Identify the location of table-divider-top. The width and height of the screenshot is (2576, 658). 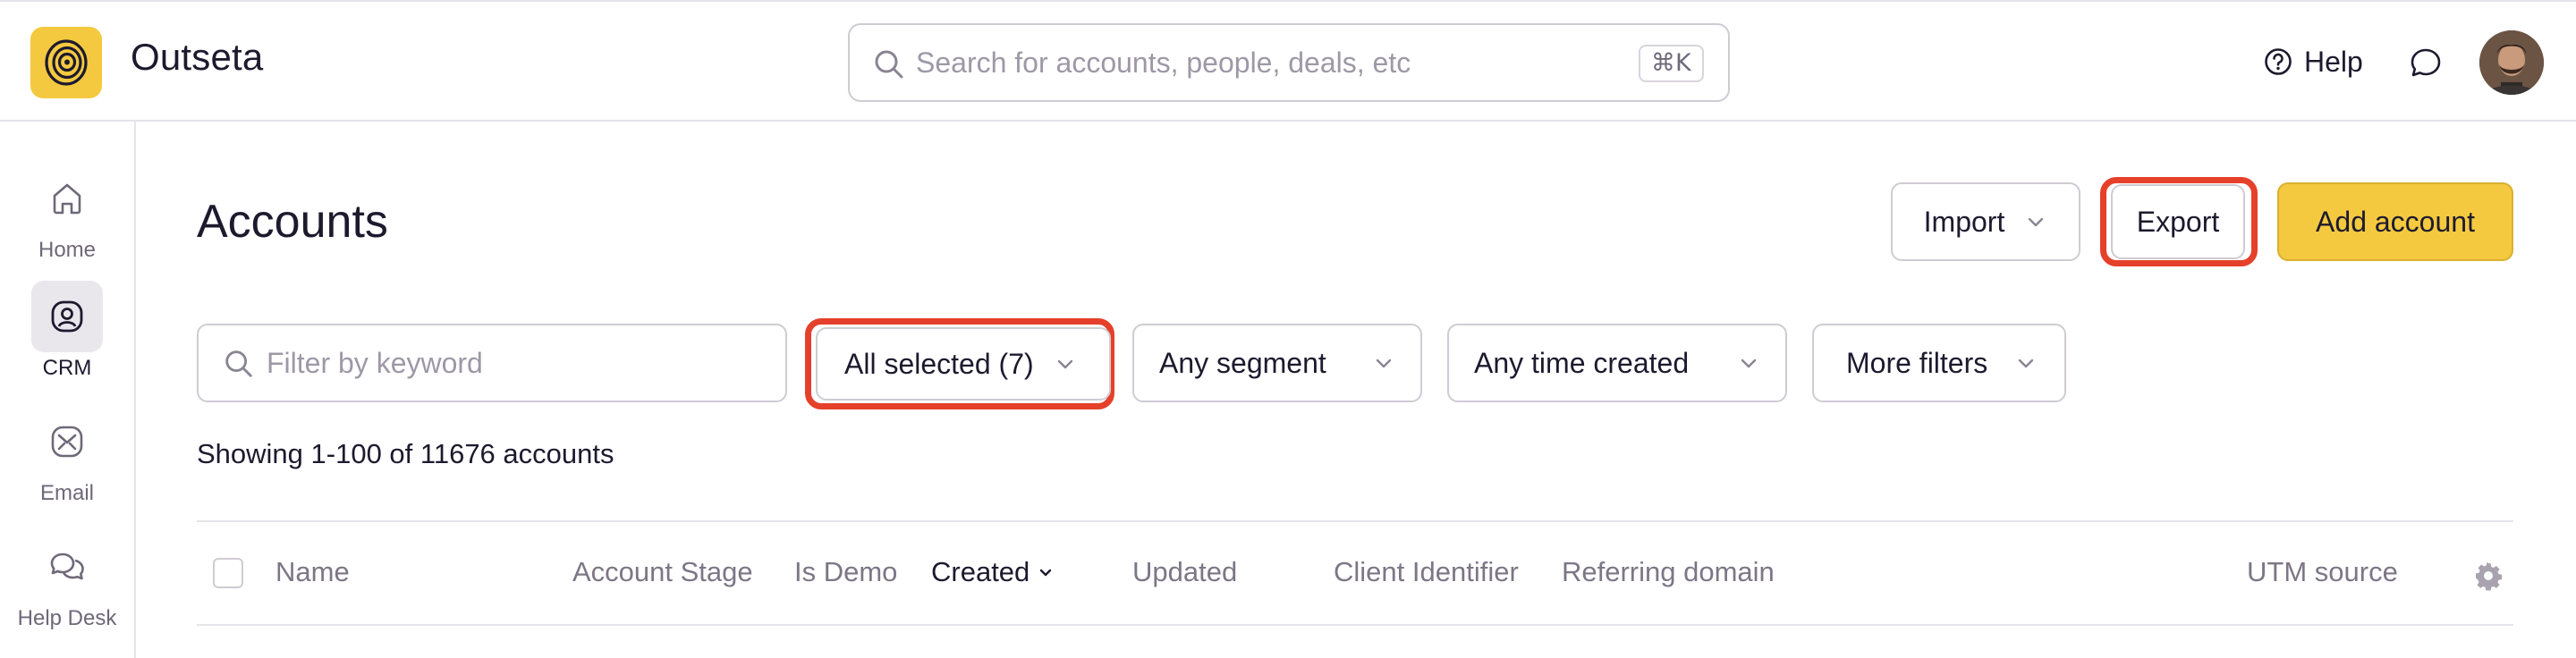
(1355, 521).